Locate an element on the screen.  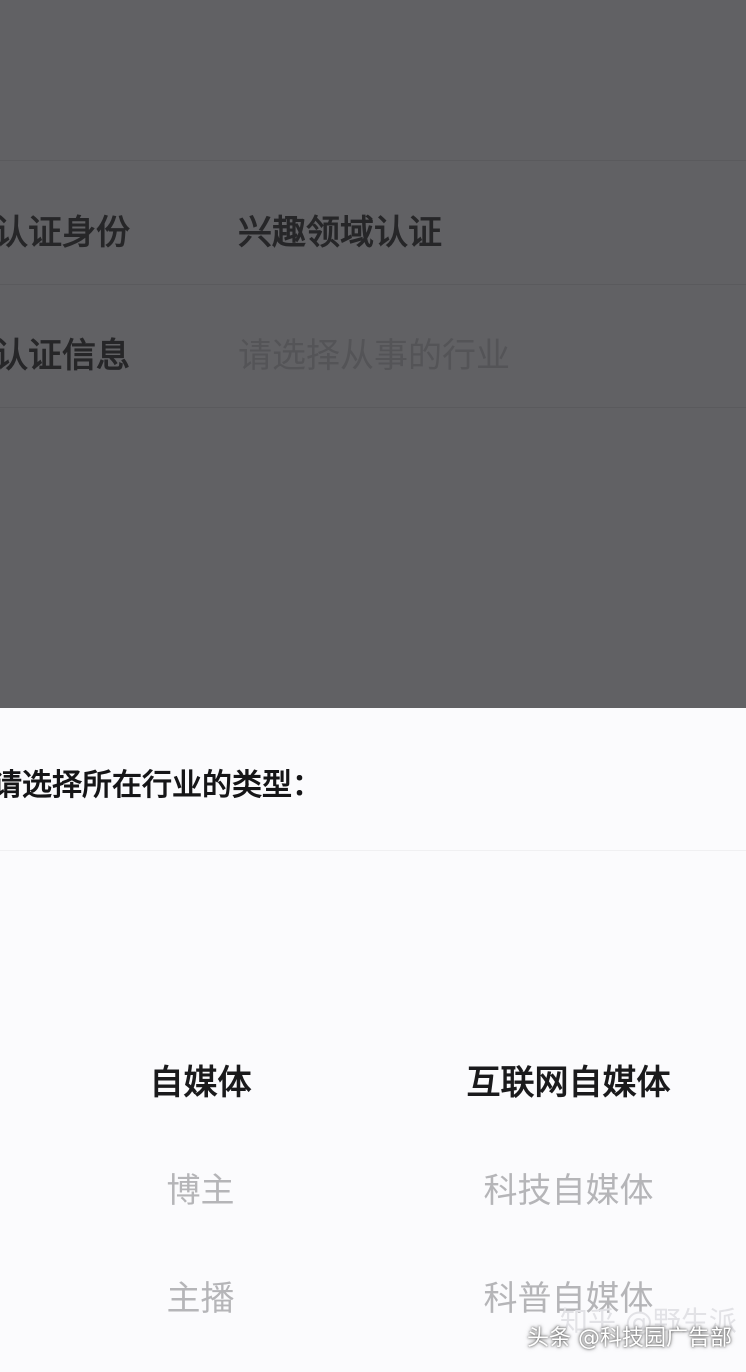
identity-value: 兴趣领域认证 is located at coordinates (340, 229).